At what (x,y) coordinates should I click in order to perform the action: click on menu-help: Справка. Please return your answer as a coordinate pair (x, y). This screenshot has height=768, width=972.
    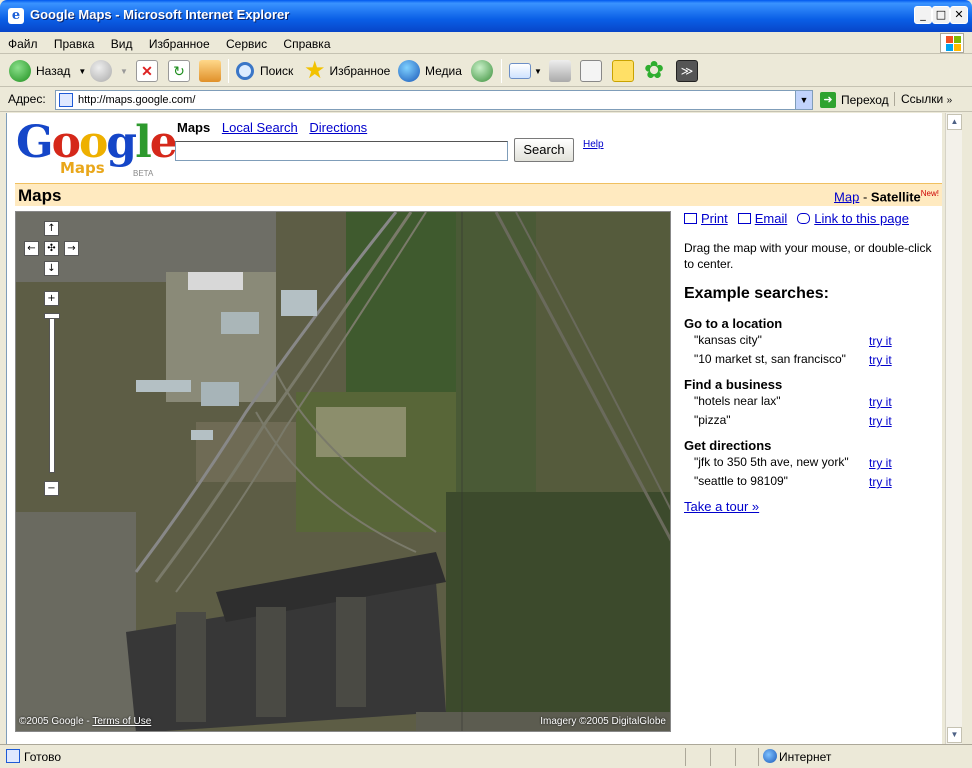
    Looking at the image, I should click on (305, 41).